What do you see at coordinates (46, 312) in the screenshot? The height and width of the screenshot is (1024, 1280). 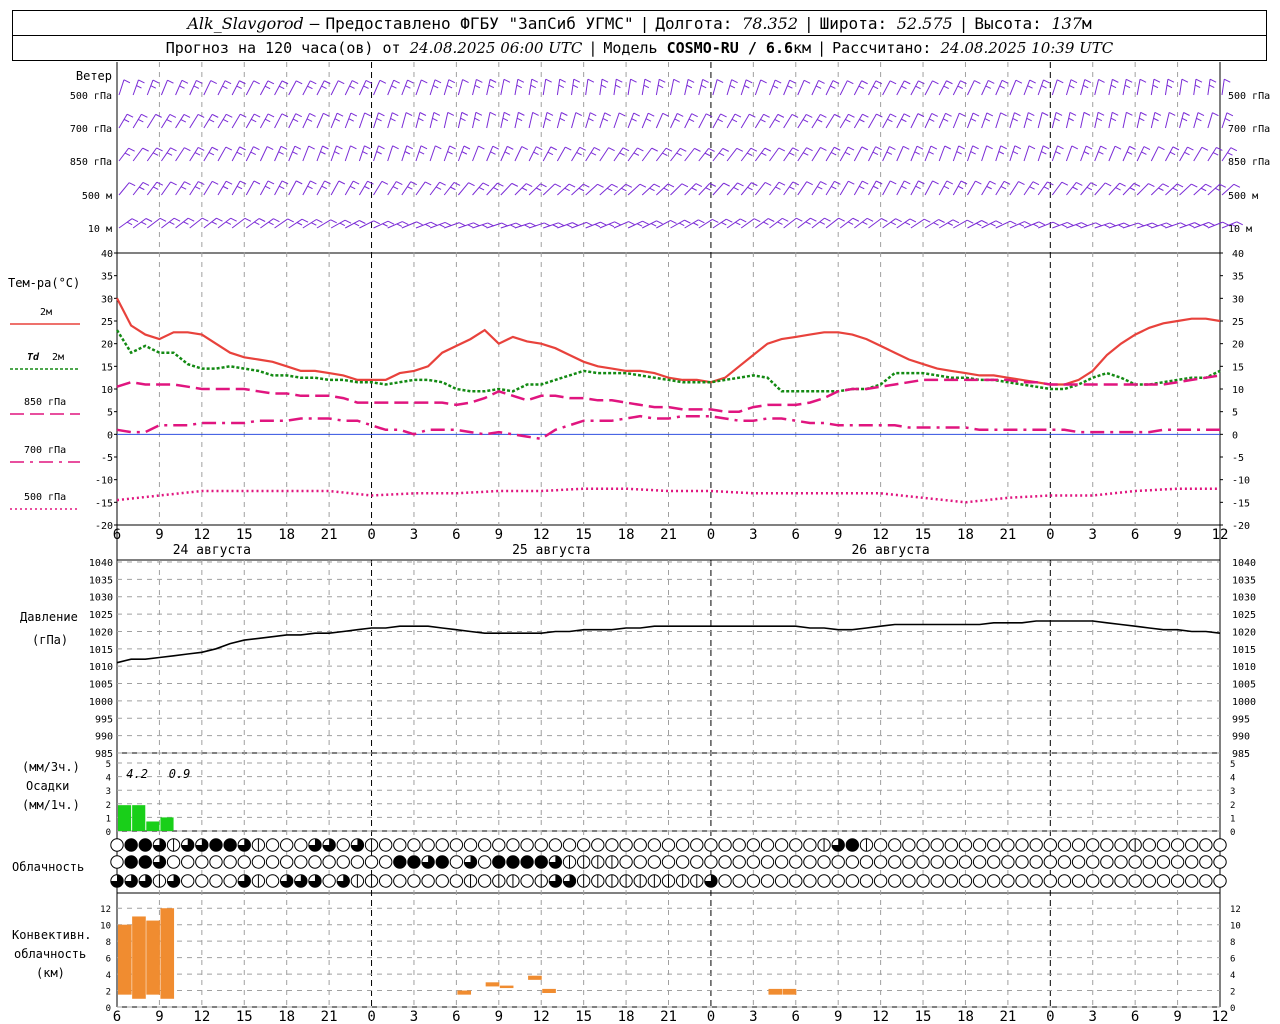 I see `legend-label-t2m: 2м` at bounding box center [46, 312].